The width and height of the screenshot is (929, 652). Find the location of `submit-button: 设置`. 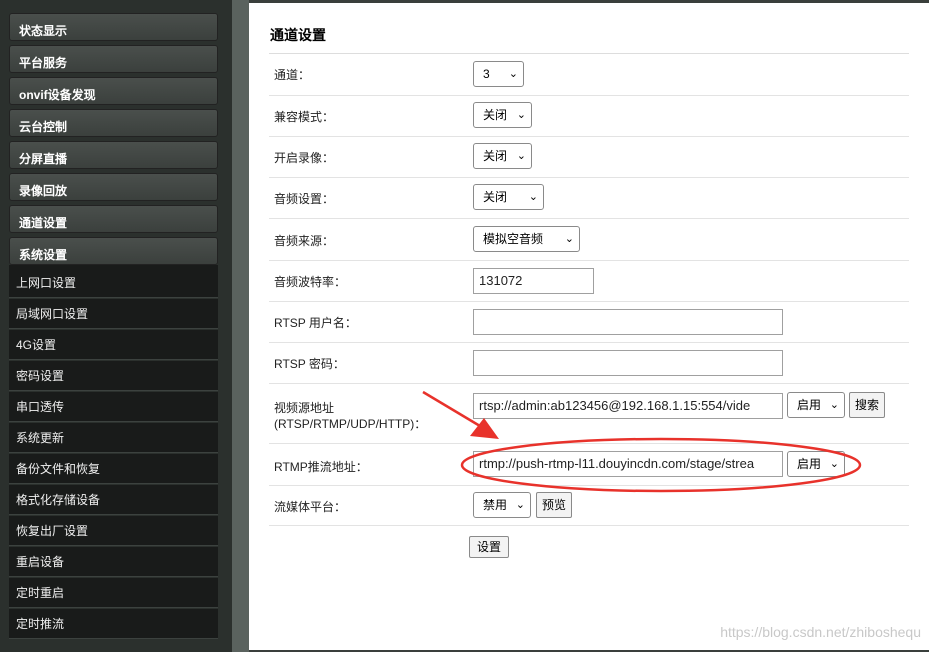

submit-button: 设置 is located at coordinates (489, 547).